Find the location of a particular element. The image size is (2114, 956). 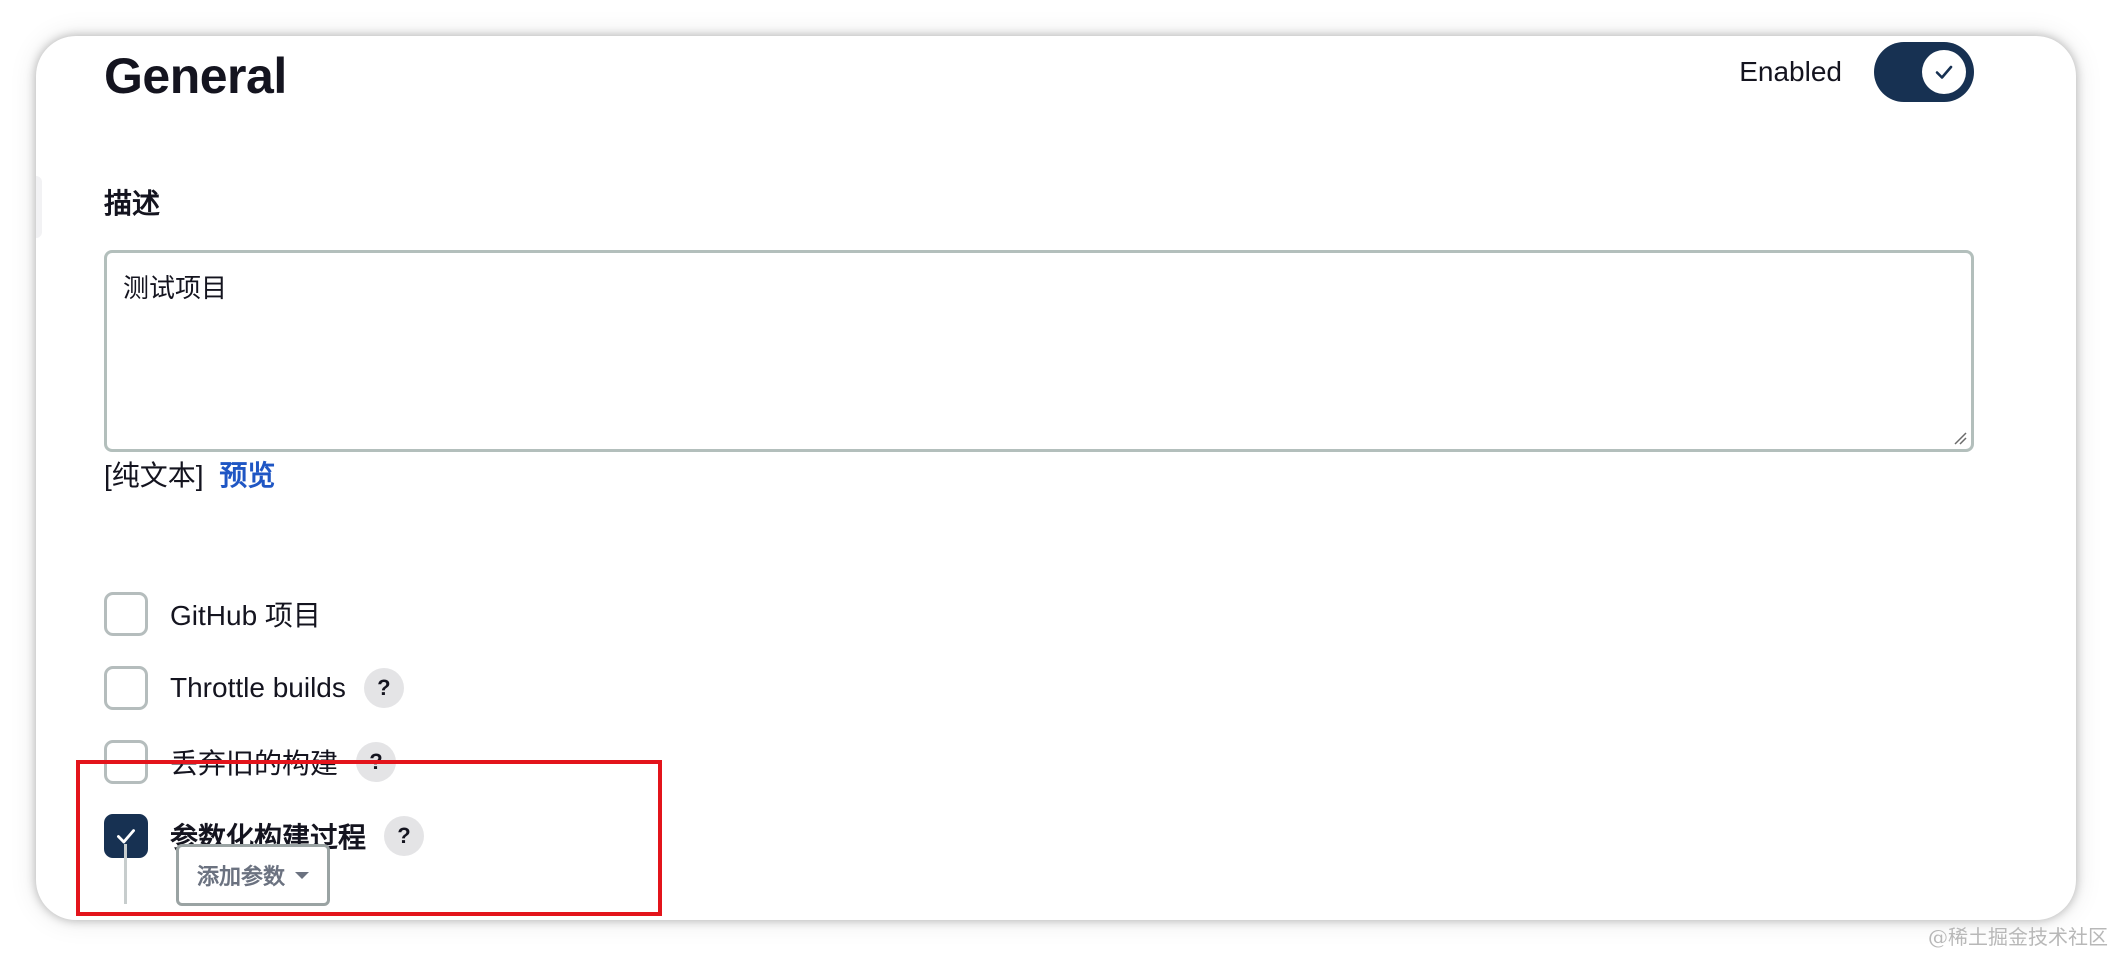

enabled-toggle is located at coordinates (1924, 72).